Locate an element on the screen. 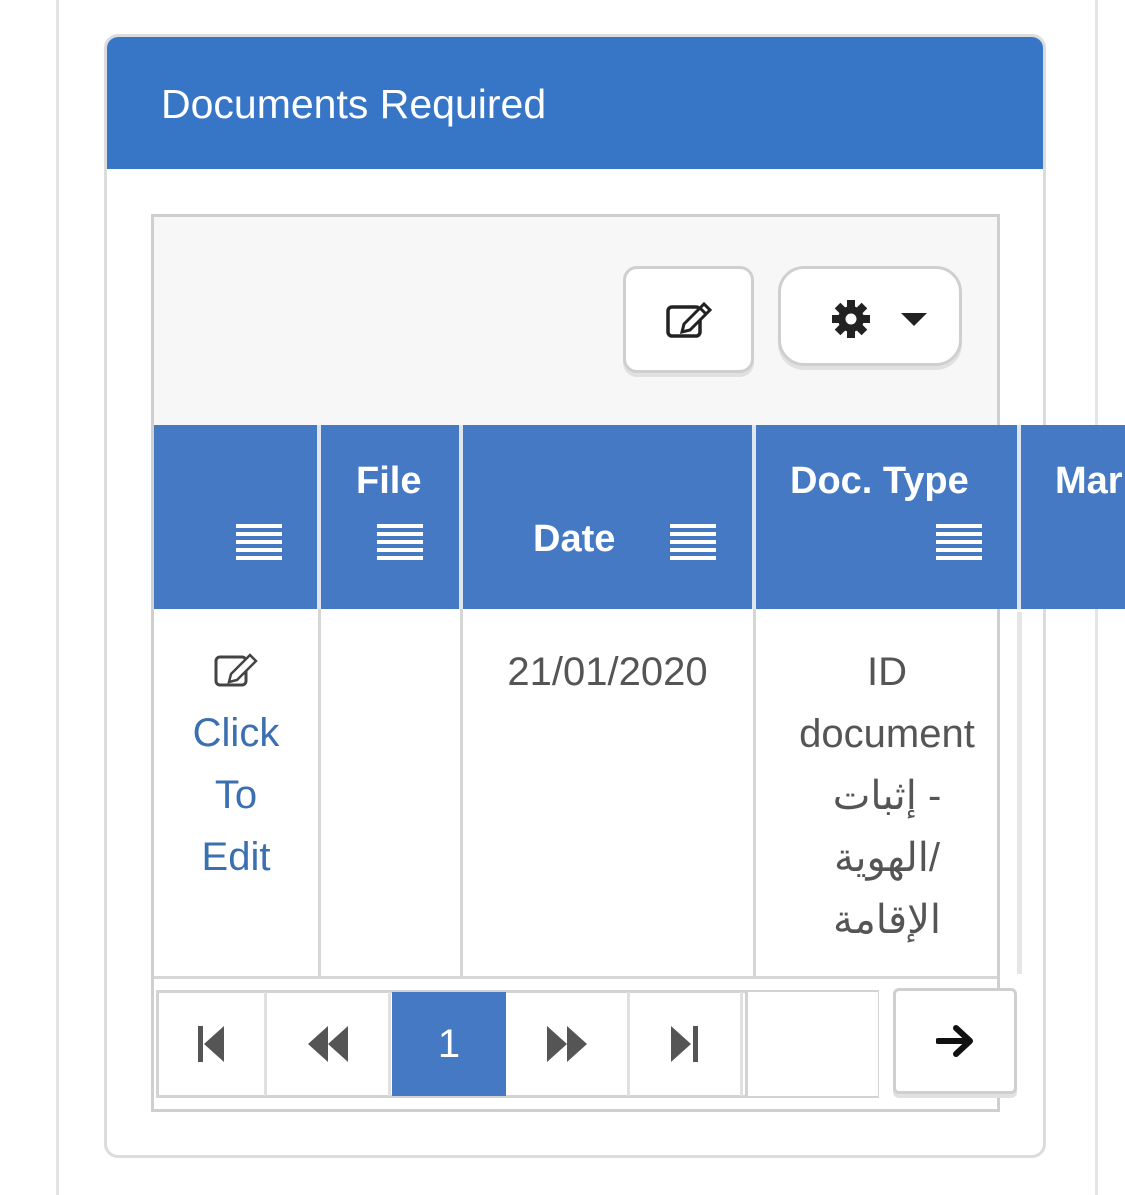 This screenshot has height=1195, width=1125. arrow-right-icon is located at coordinates (954, 1041).